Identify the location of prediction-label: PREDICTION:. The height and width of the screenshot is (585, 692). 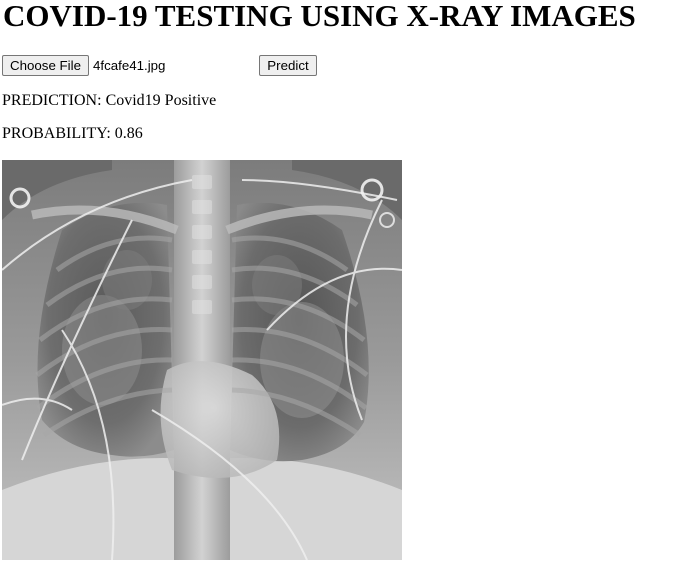
(52, 100).